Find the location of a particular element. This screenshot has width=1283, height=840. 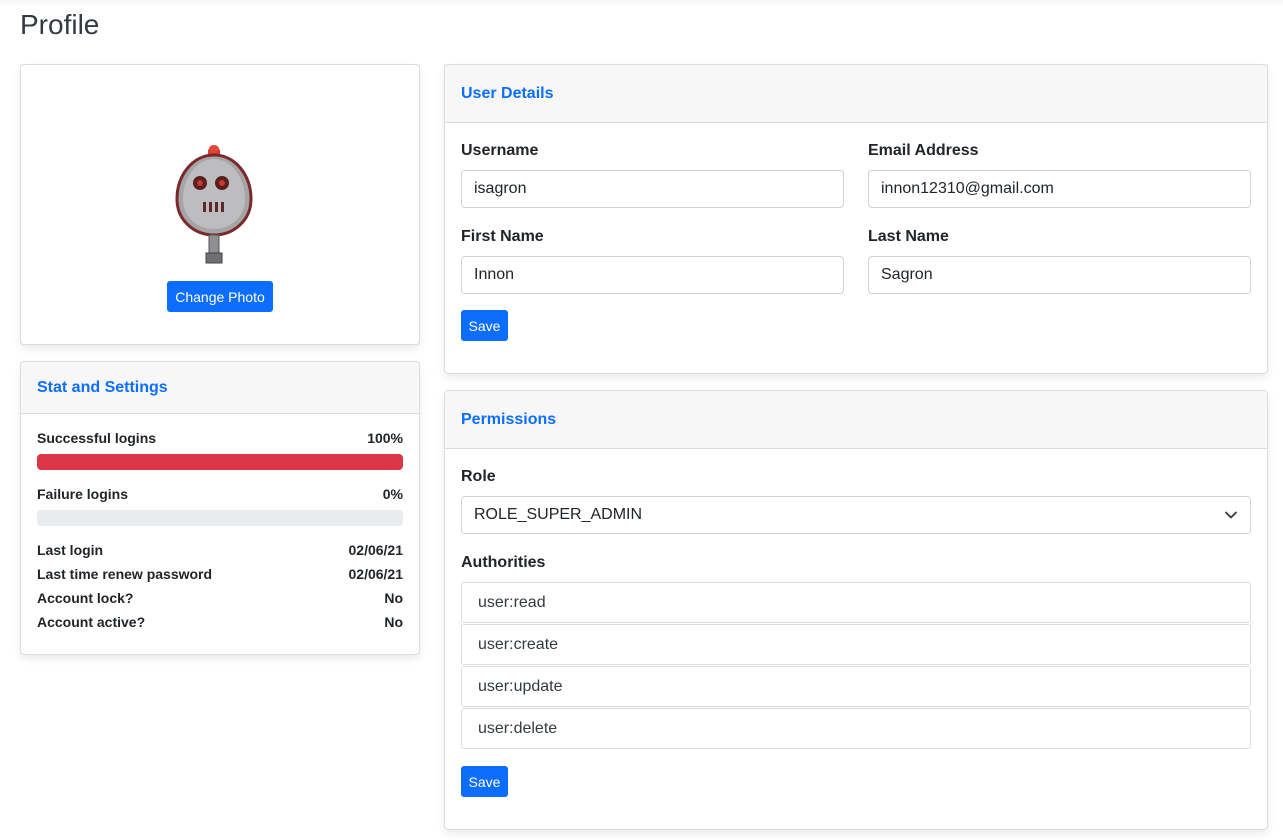

stat-row-account-lock: Account lock? No is located at coordinates (220, 598).